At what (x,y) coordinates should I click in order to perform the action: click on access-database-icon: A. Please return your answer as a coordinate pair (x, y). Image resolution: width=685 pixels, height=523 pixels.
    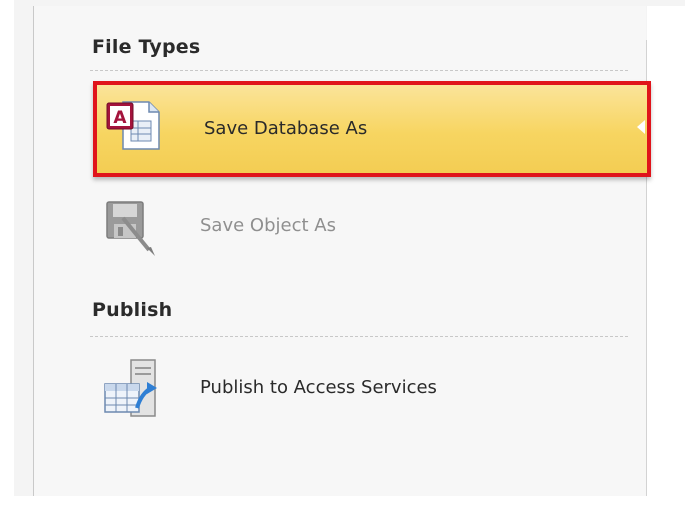
    Looking at the image, I should click on (134, 128).